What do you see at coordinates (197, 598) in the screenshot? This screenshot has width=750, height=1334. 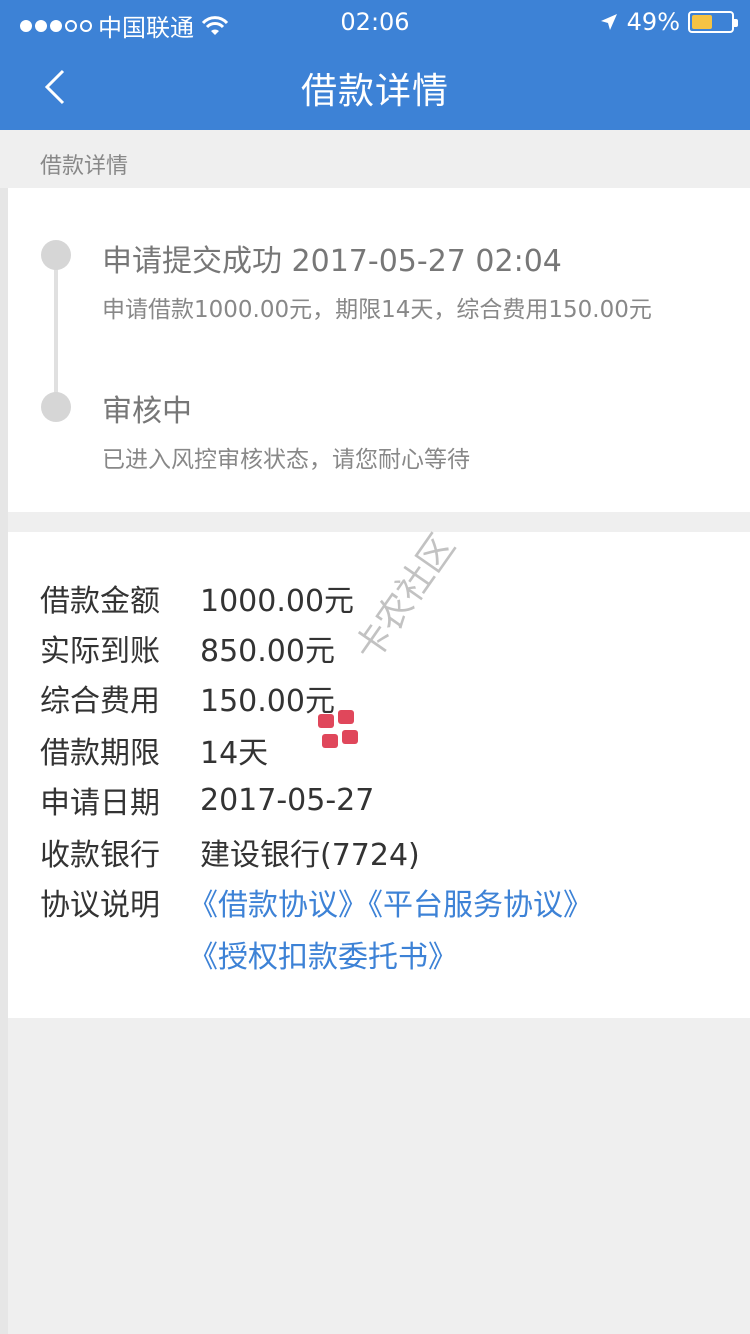 I see `detail-row-amount: 借款金额 1000.00元` at bounding box center [197, 598].